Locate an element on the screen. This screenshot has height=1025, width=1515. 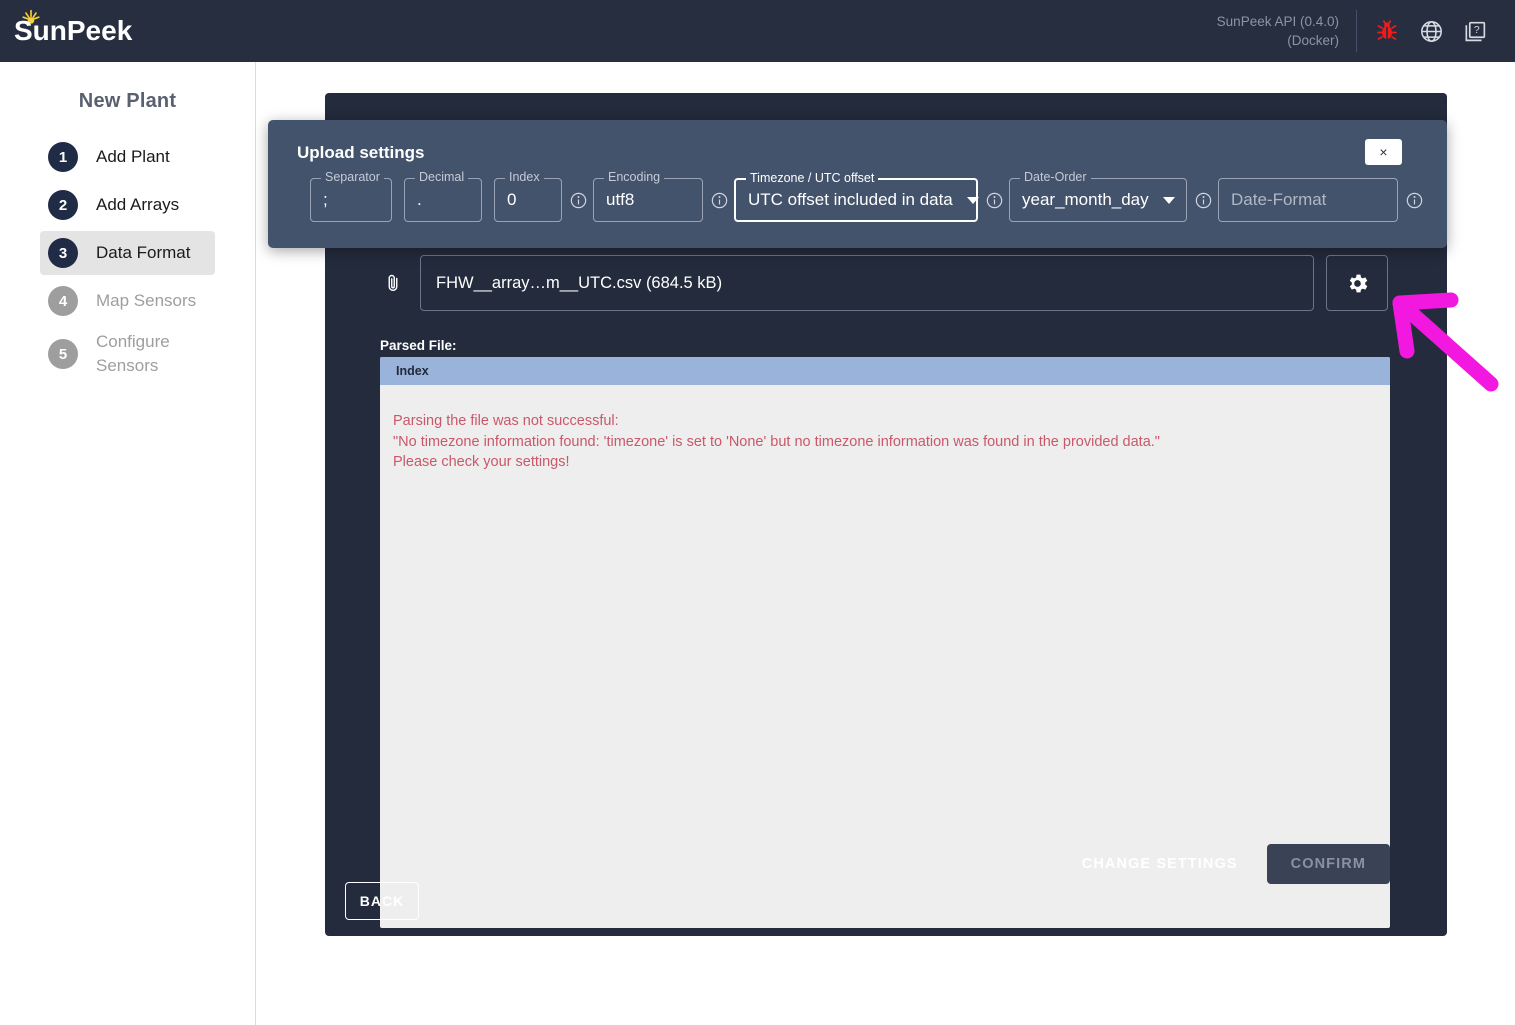
index-info-icon is located at coordinates (578, 203).